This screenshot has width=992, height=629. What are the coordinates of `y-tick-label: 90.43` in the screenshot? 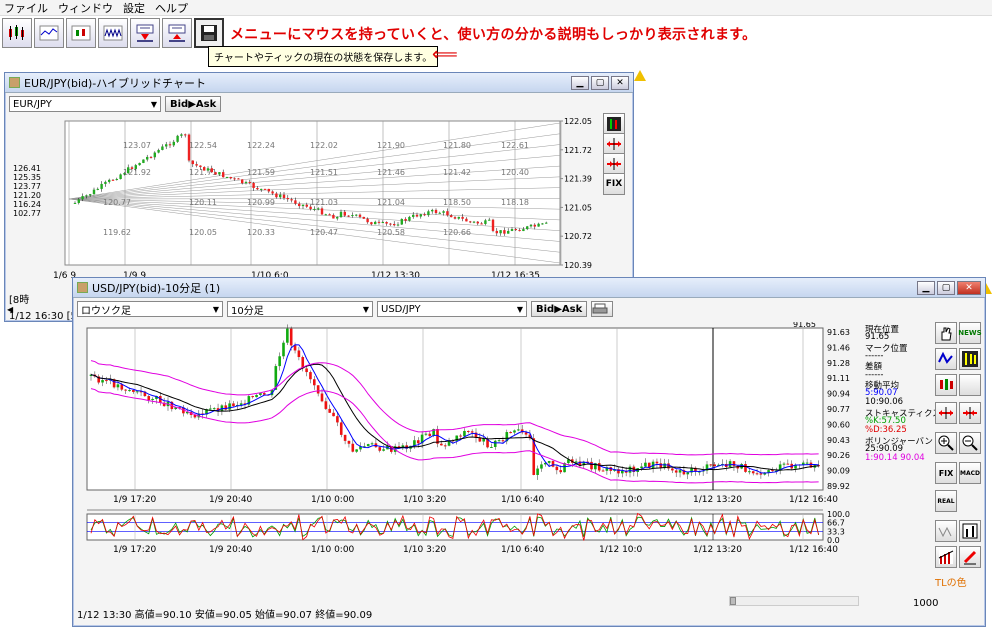 It's located at (838, 440).